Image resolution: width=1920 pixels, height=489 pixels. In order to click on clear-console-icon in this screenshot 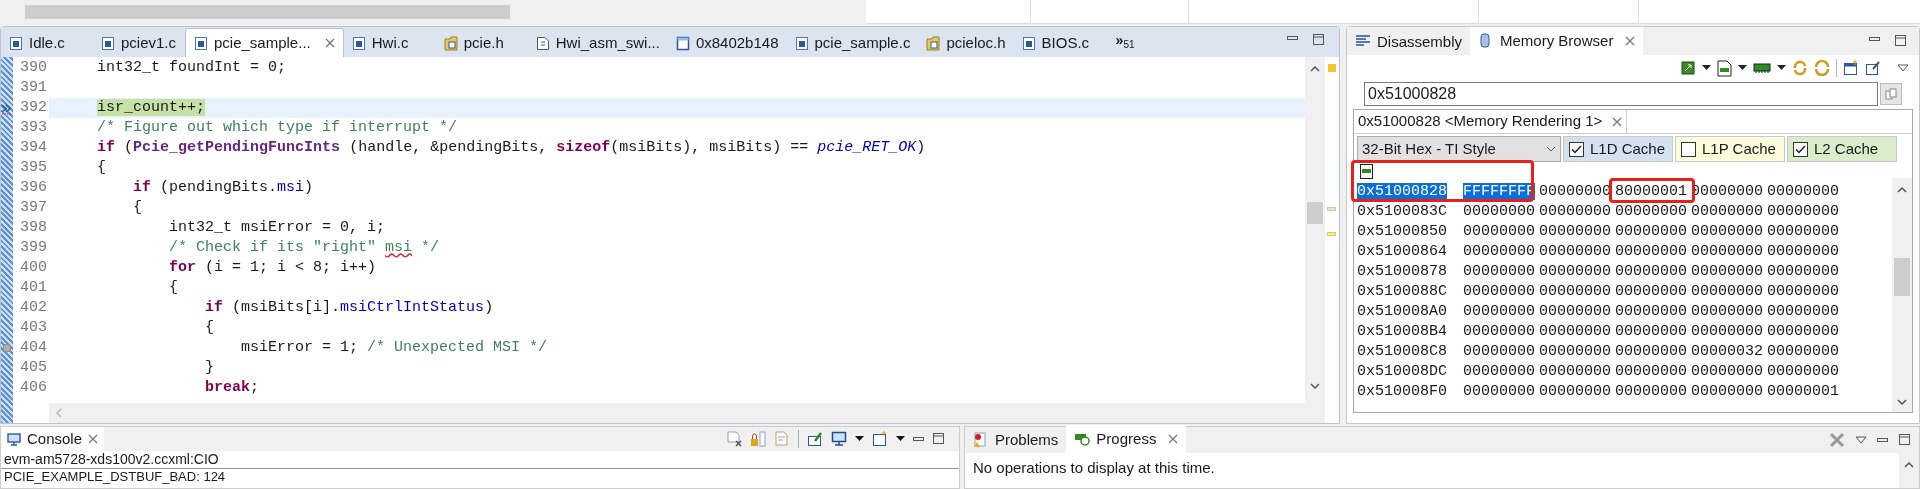, I will do `click(734, 439)`.